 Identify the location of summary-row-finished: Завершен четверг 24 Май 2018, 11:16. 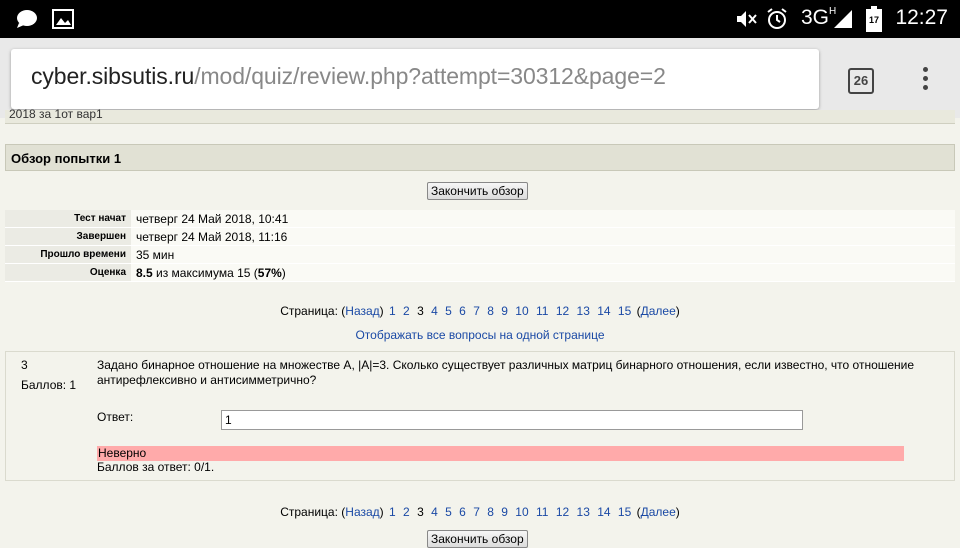
(480, 237).